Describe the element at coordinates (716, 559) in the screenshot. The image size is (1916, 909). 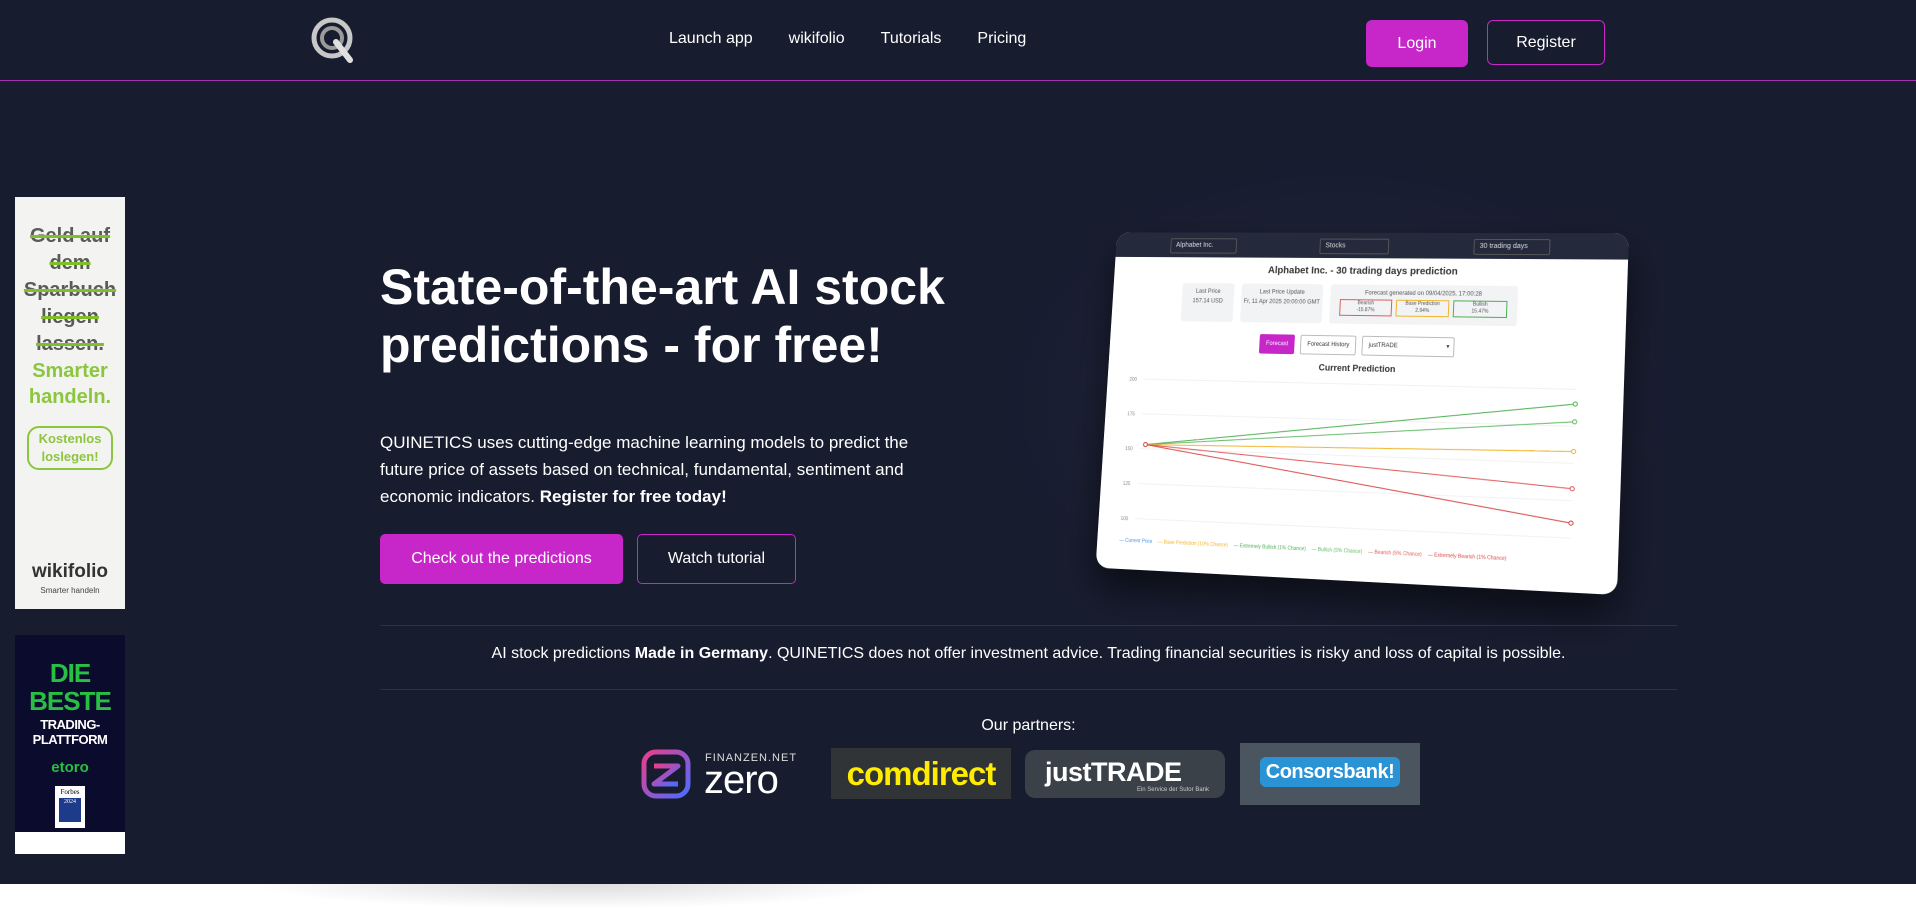
I see `watch-tutorial-button: Watch tutorial` at that location.